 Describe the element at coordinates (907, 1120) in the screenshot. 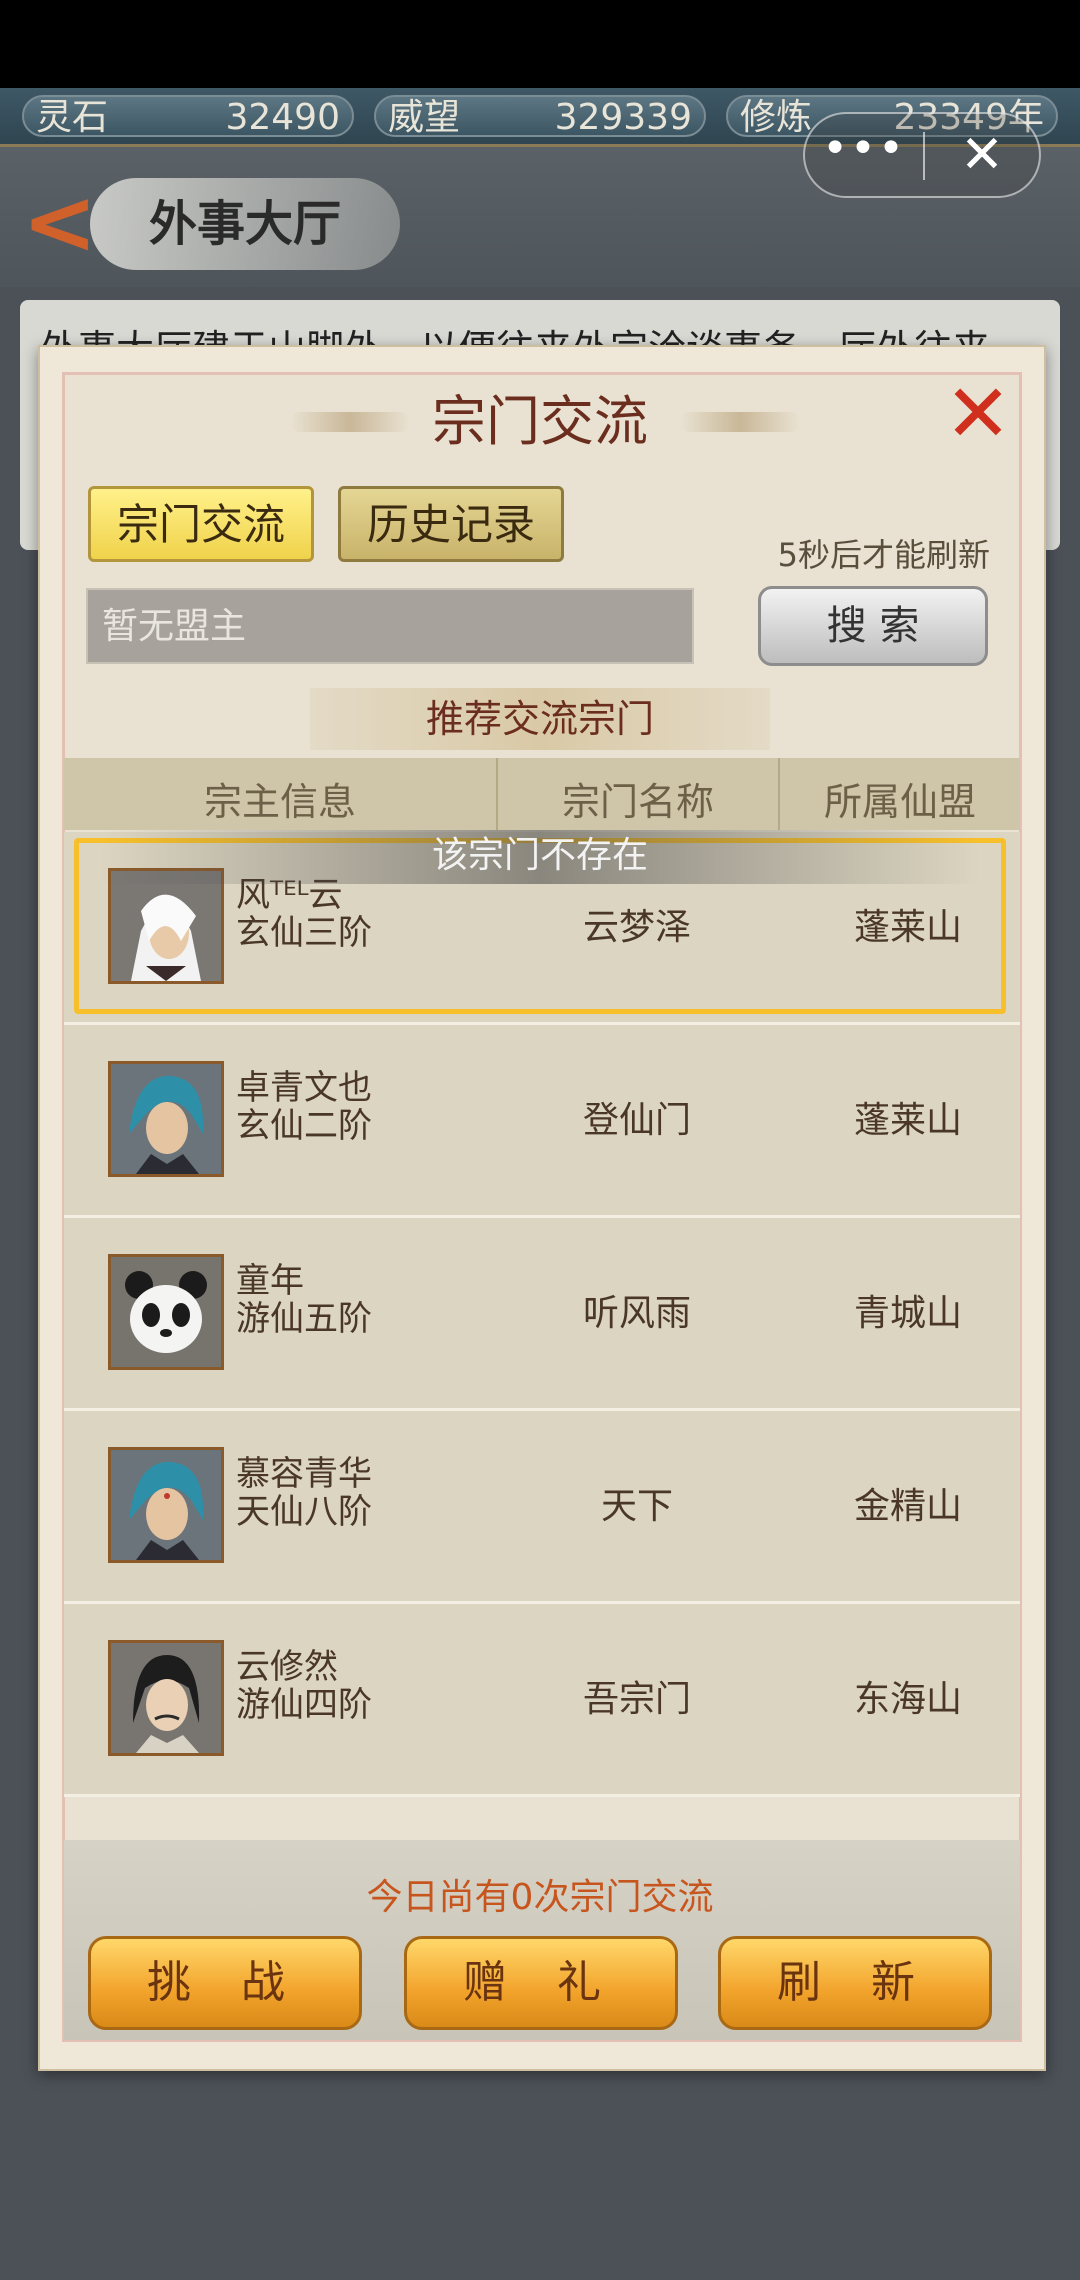

I see `alliance-name: 蓬莱山` at that location.